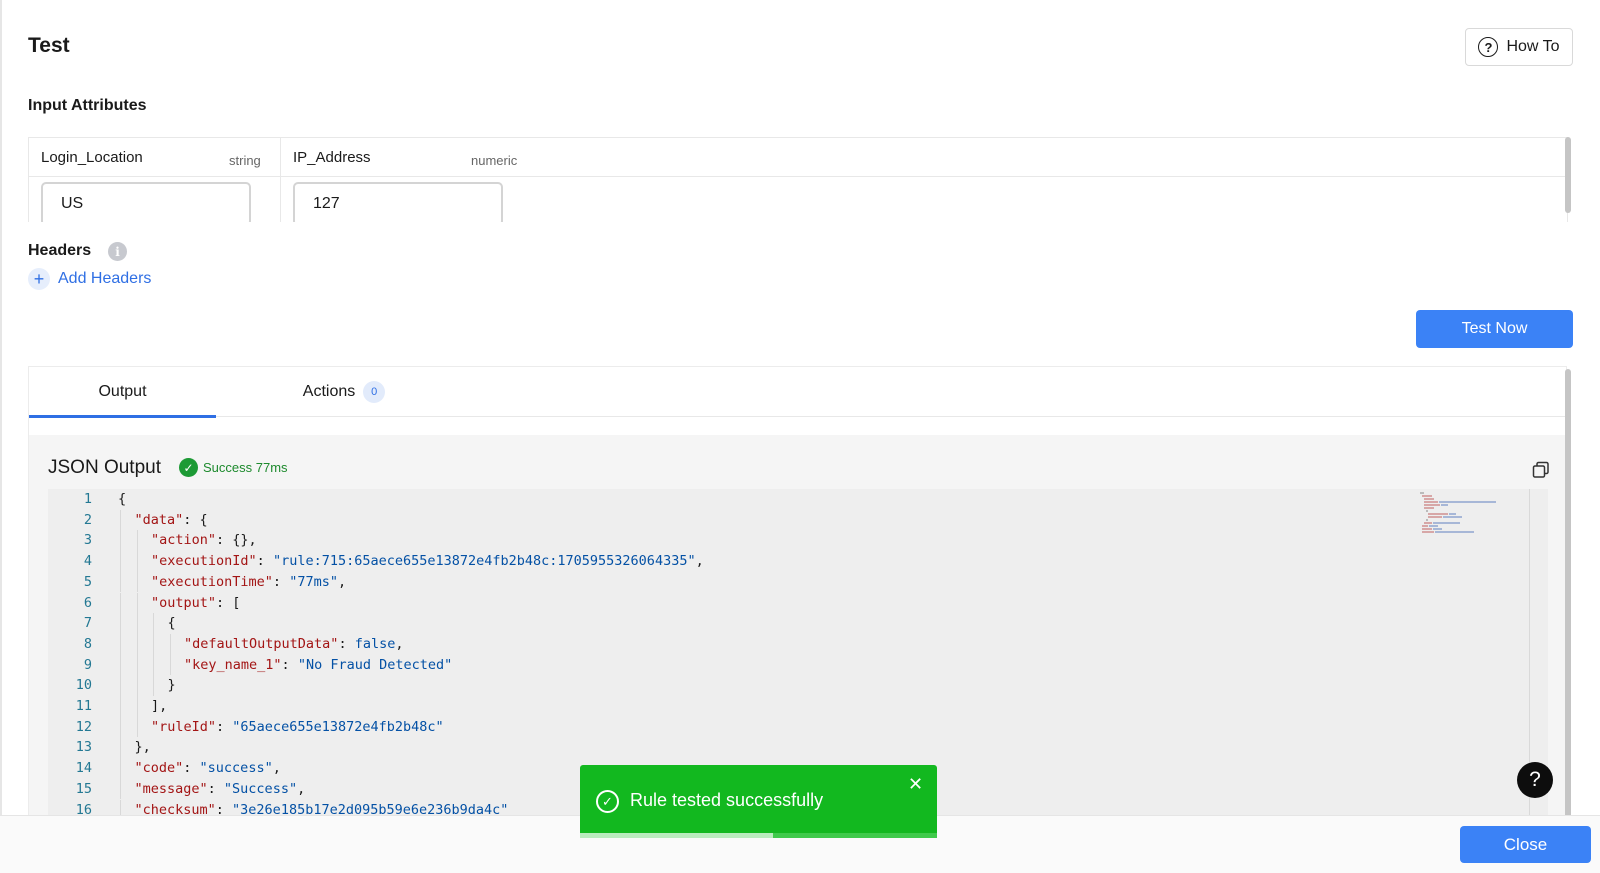  Describe the element at coordinates (698, 665) in the screenshot. I see `code-line: 9 "key_name_1": "No Fraud Detected"` at that location.